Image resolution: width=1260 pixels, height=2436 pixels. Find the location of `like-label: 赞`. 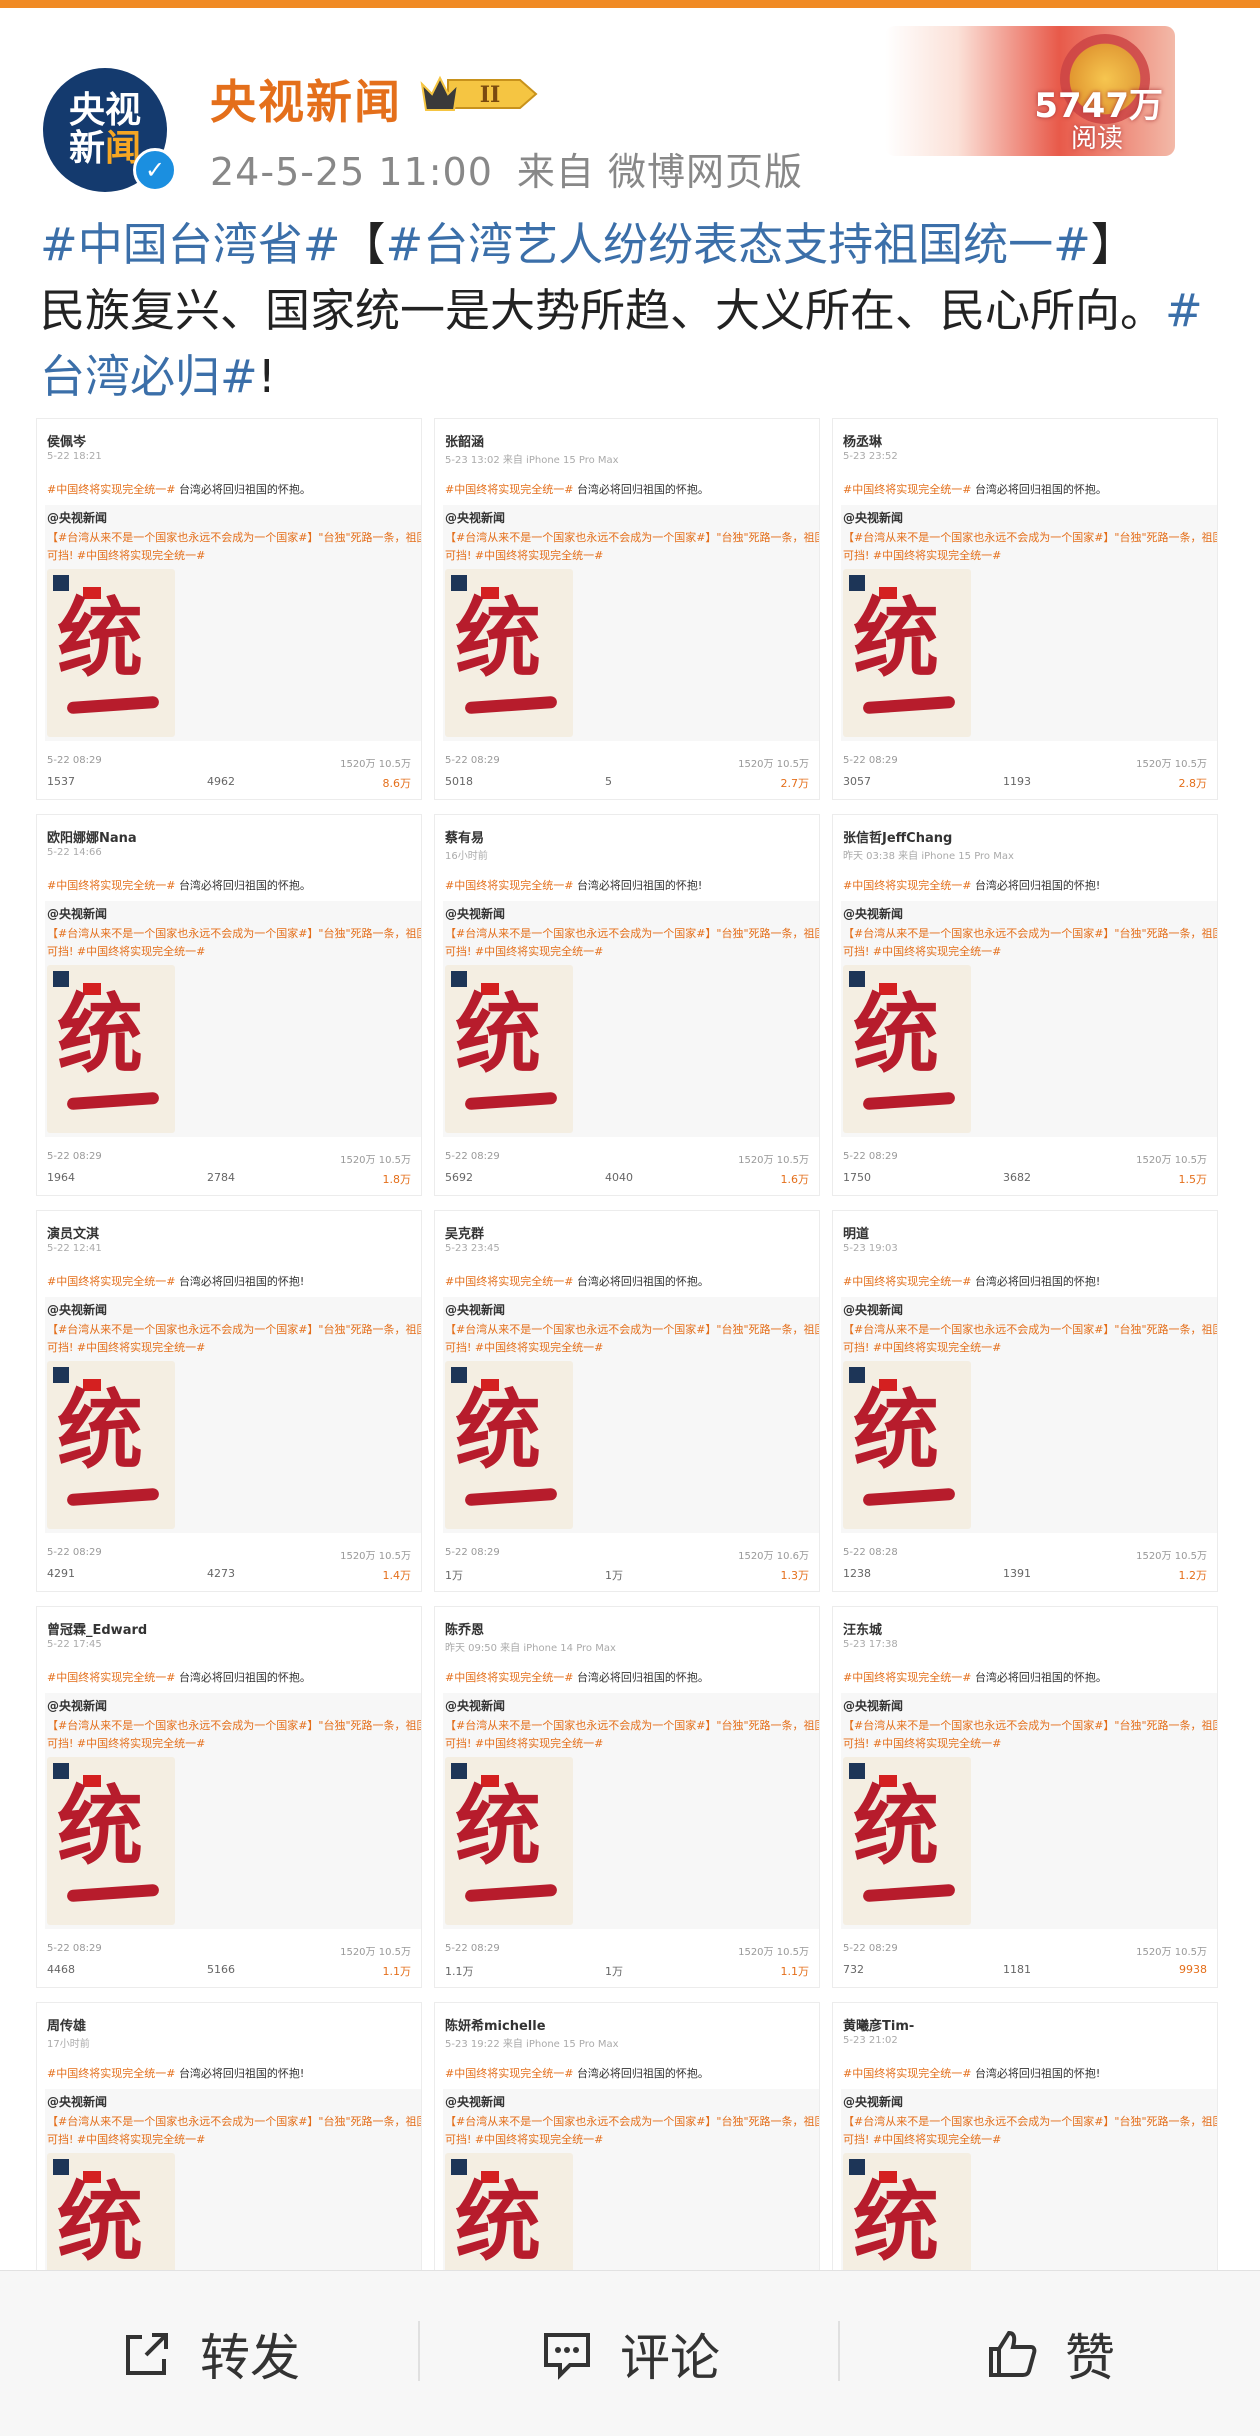

like-label: 赞 is located at coordinates (1090, 2357).